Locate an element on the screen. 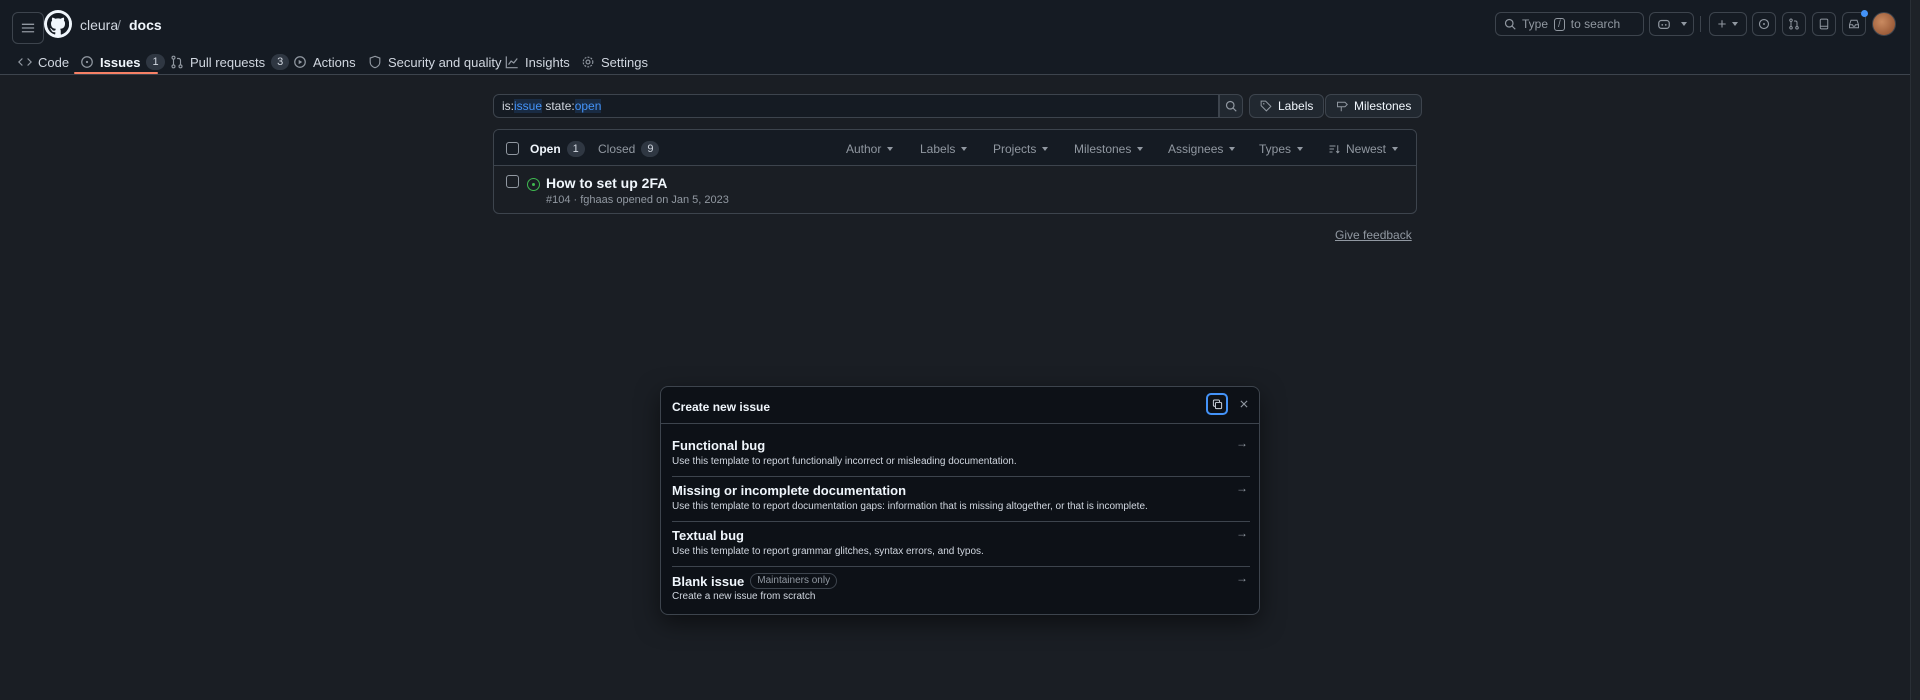 The image size is (1920, 700). sort-newest: Newest is located at coordinates (1363, 149).